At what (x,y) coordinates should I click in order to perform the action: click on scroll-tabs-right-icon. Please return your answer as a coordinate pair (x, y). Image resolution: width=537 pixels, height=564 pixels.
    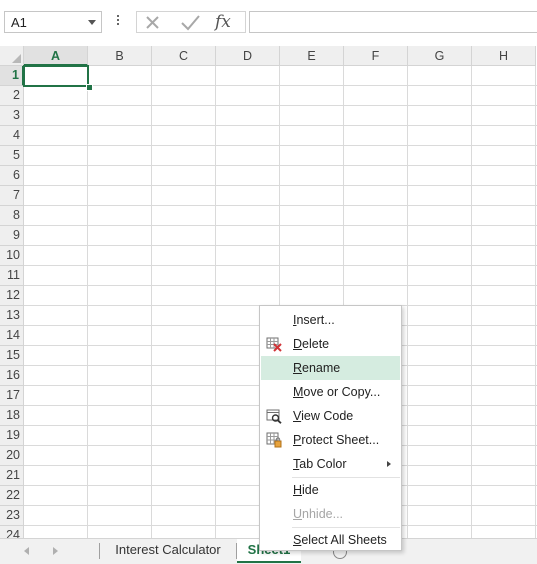
    Looking at the image, I should click on (55, 551).